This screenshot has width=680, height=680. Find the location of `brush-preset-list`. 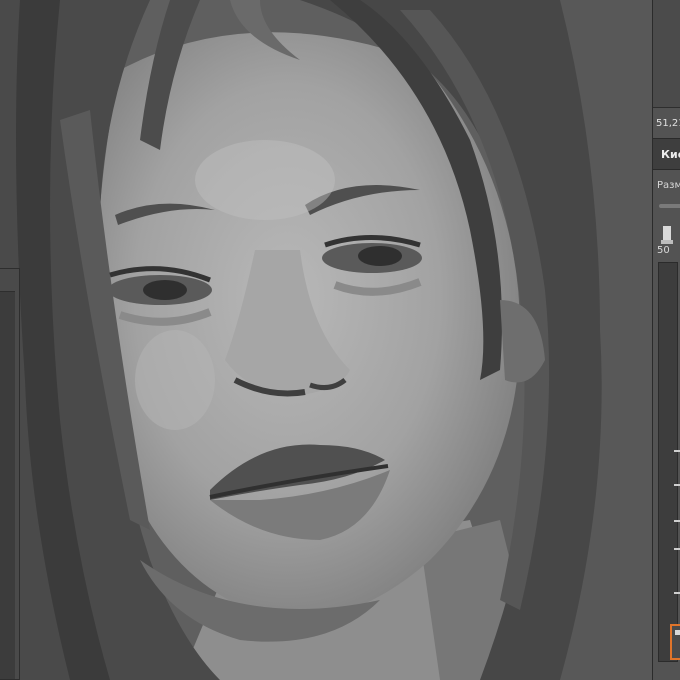

brush-preset-list is located at coordinates (668, 462).